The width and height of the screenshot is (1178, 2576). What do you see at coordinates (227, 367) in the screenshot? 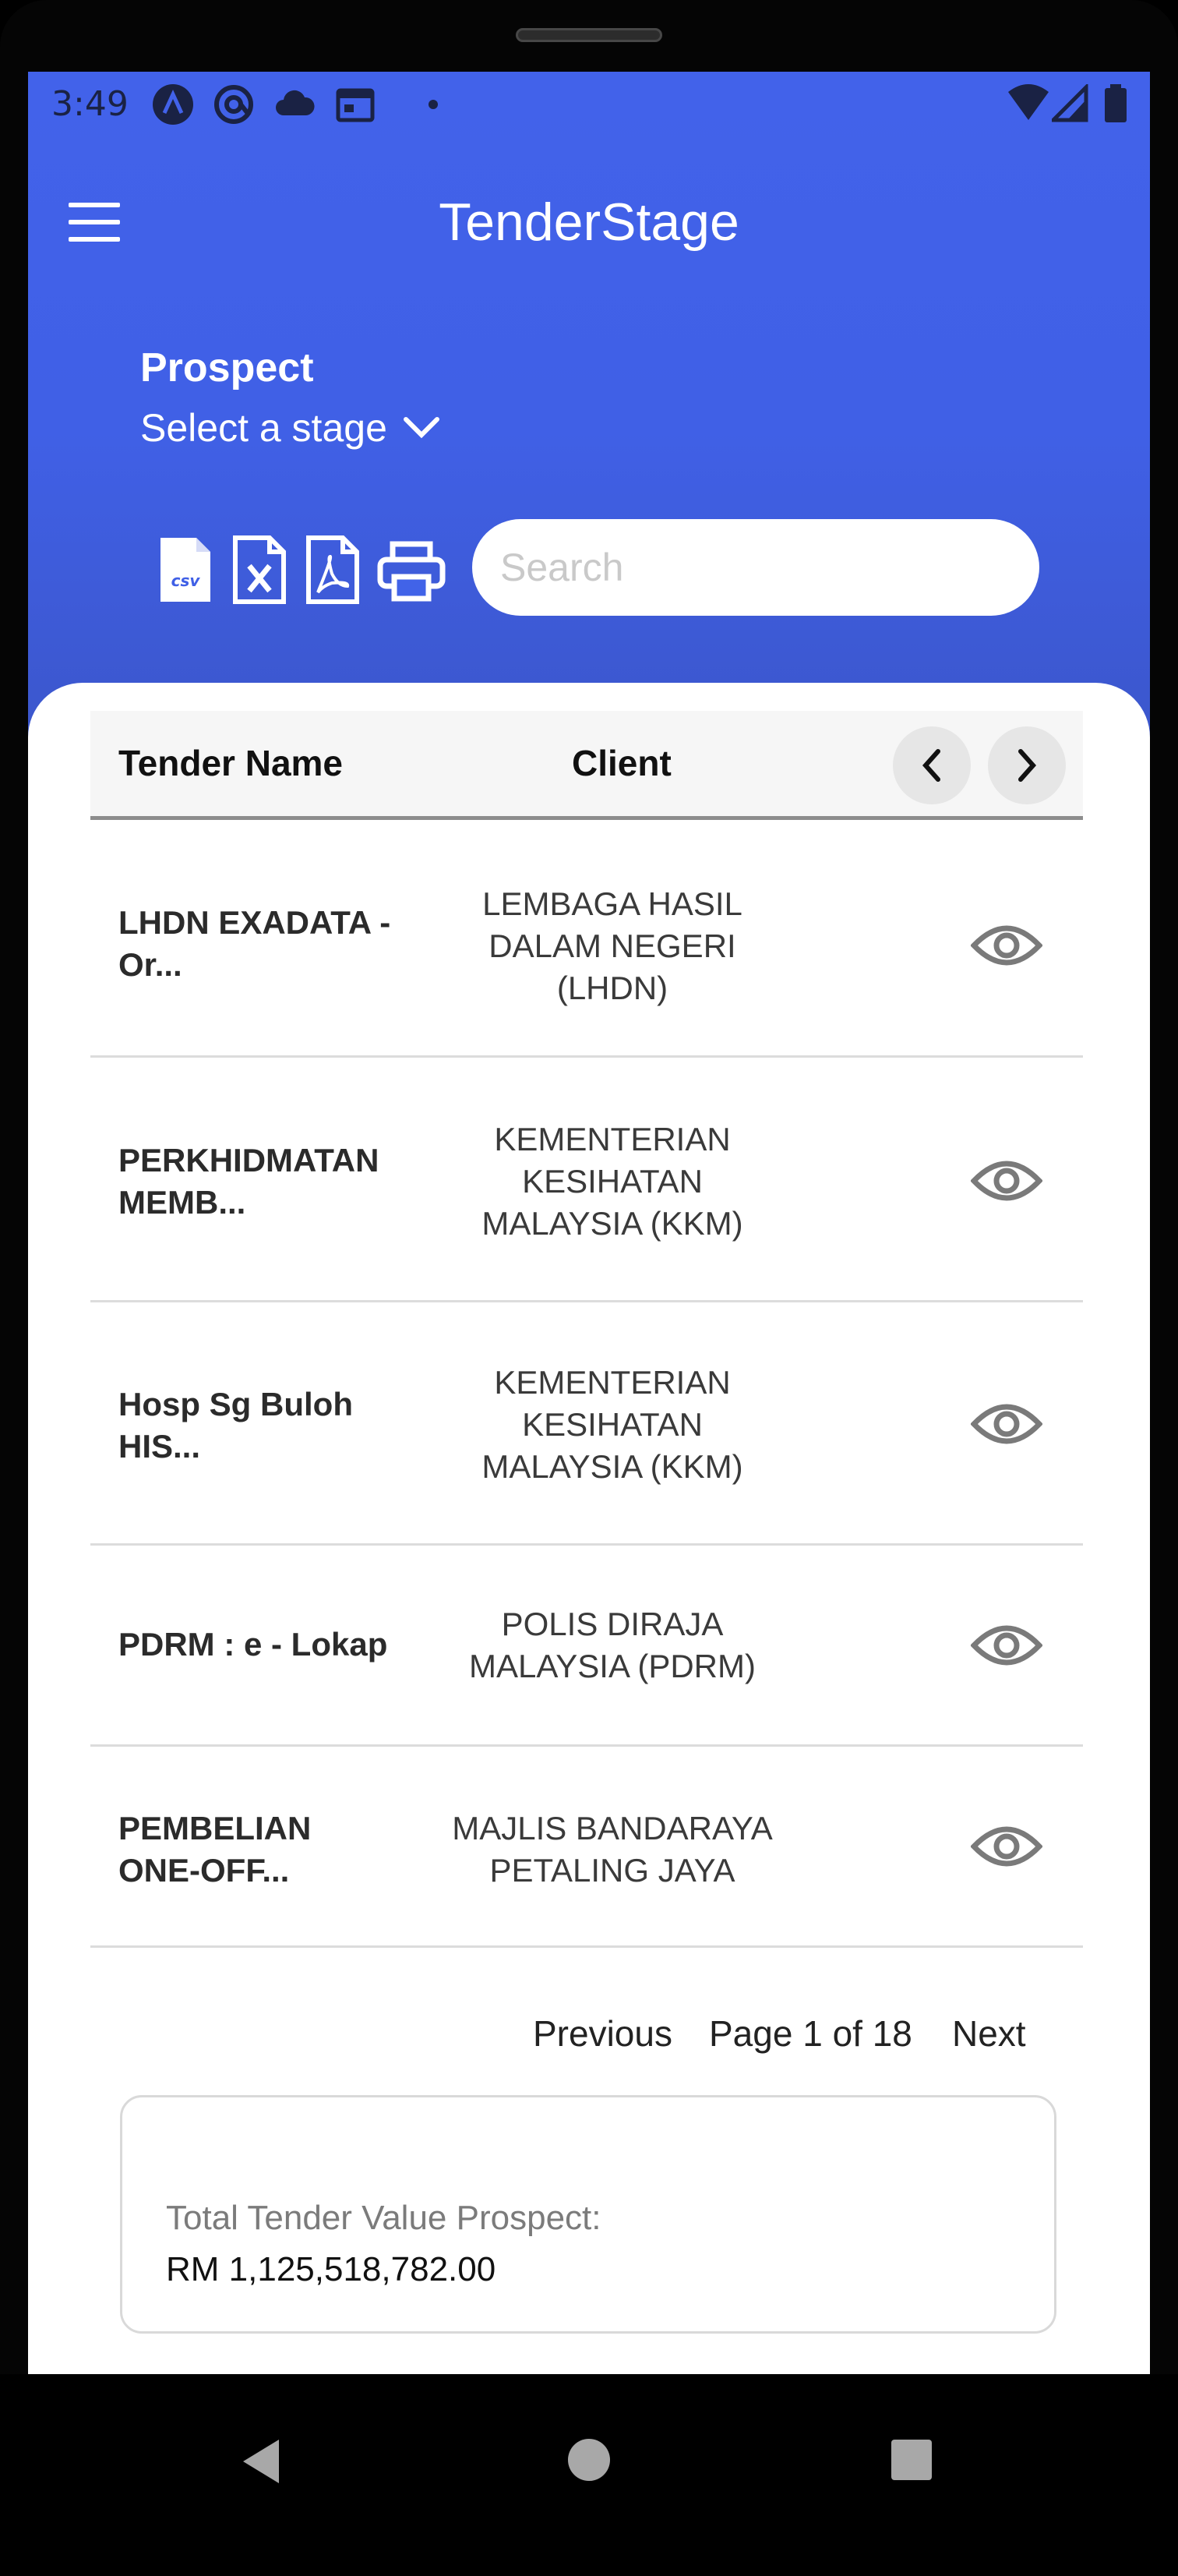
I see `stage-label: Prospect` at bounding box center [227, 367].